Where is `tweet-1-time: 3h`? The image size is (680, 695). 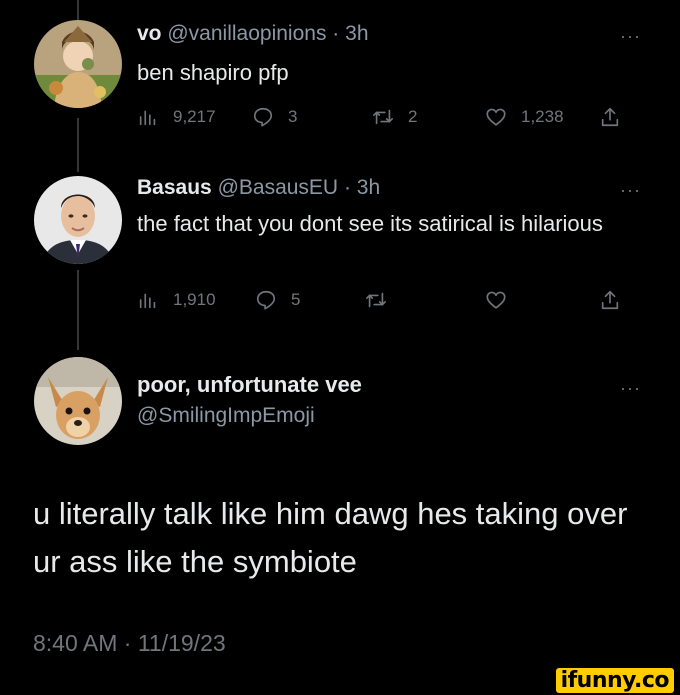
tweet-1-time: 3h is located at coordinates (356, 33).